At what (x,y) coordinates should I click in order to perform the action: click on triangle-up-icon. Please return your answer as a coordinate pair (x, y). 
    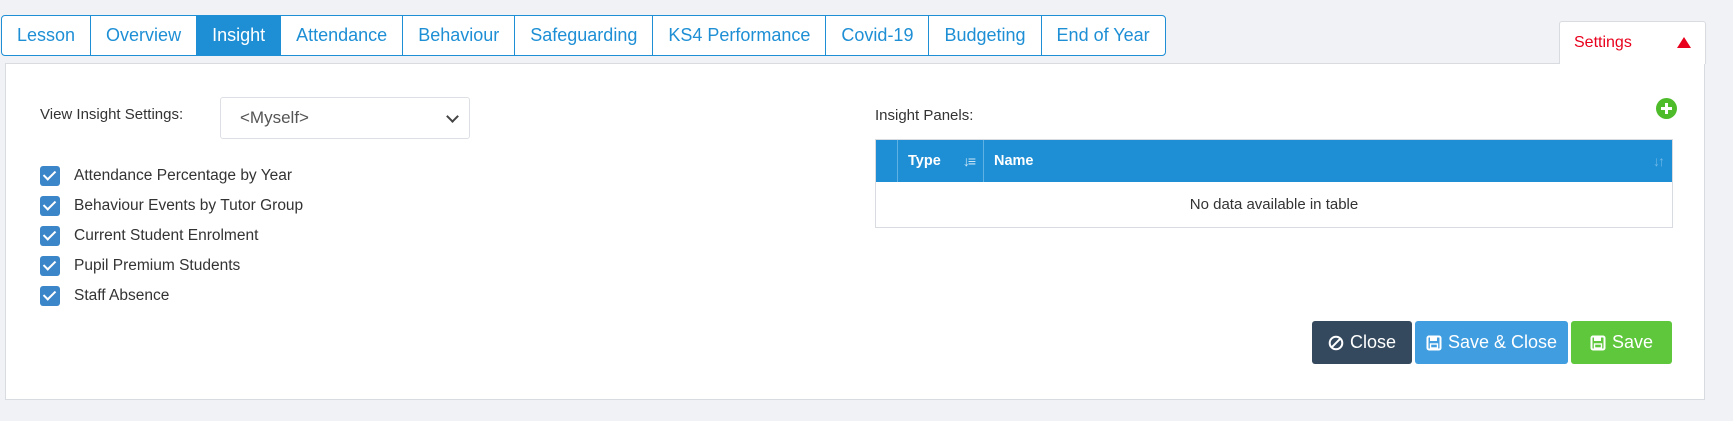
    Looking at the image, I should click on (1684, 42).